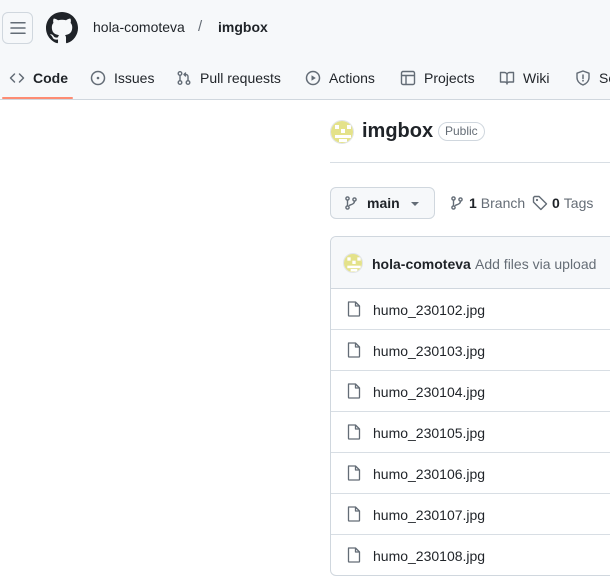 This screenshot has width=610, height=582. What do you see at coordinates (535, 264) in the screenshot?
I see `commit-message-link: Add files via upload` at bounding box center [535, 264].